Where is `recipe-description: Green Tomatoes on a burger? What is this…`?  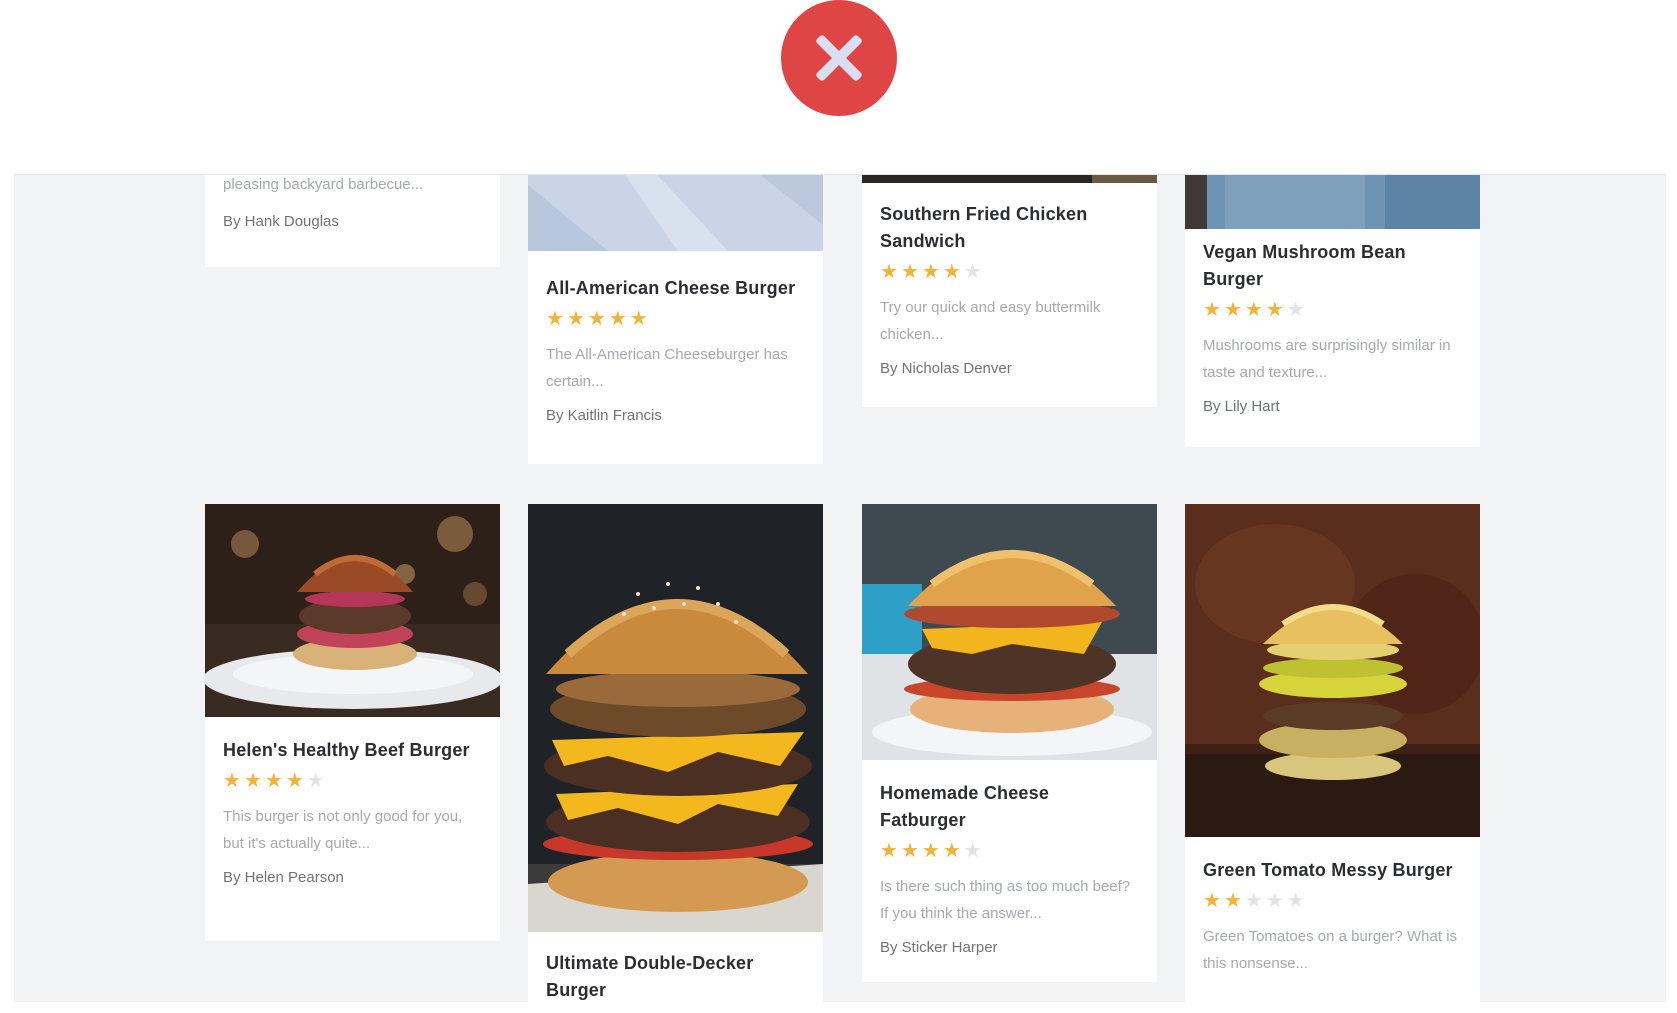 recipe-description: Green Tomatoes on a burger? What is this… is located at coordinates (1330, 950).